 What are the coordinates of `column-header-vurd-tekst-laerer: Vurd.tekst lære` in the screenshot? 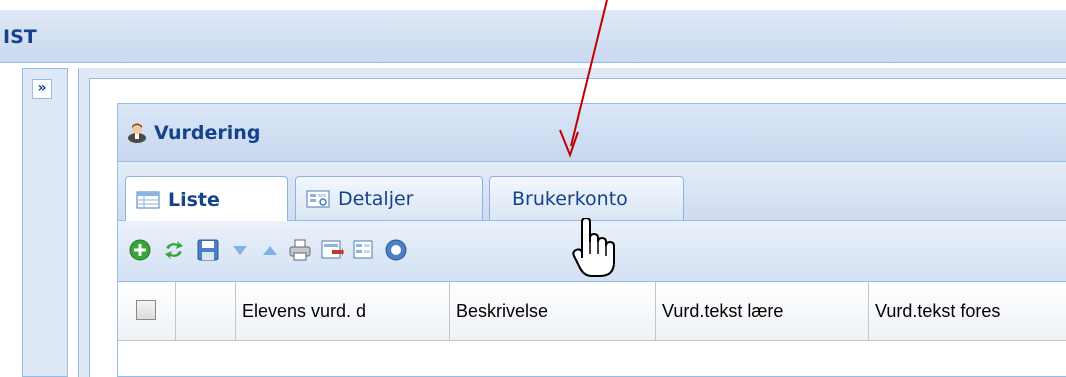 It's located at (762, 311).